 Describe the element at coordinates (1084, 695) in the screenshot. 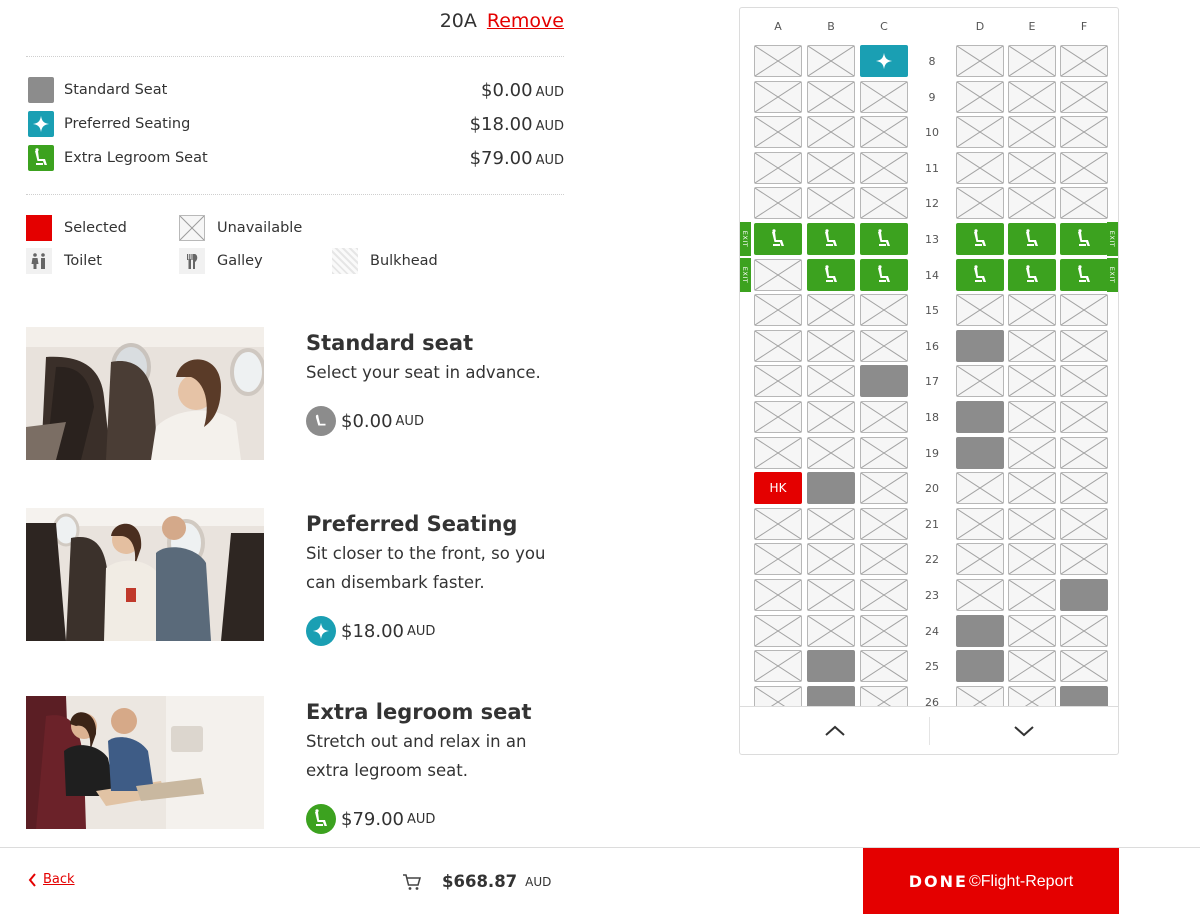

I see `seat-26f` at that location.